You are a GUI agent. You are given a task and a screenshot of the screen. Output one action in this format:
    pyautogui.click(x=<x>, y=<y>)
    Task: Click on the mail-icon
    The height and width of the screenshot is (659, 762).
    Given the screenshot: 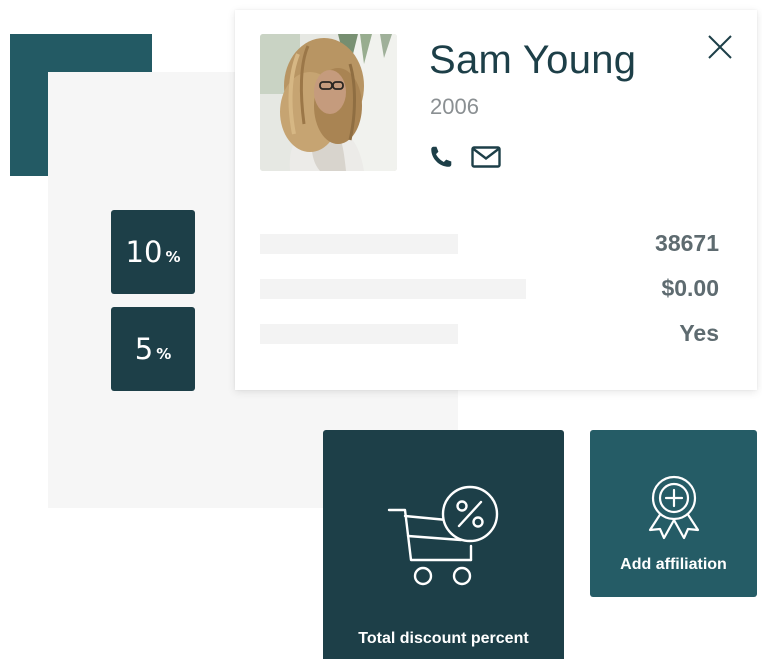 What is the action you would take?
    pyautogui.click(x=486, y=157)
    